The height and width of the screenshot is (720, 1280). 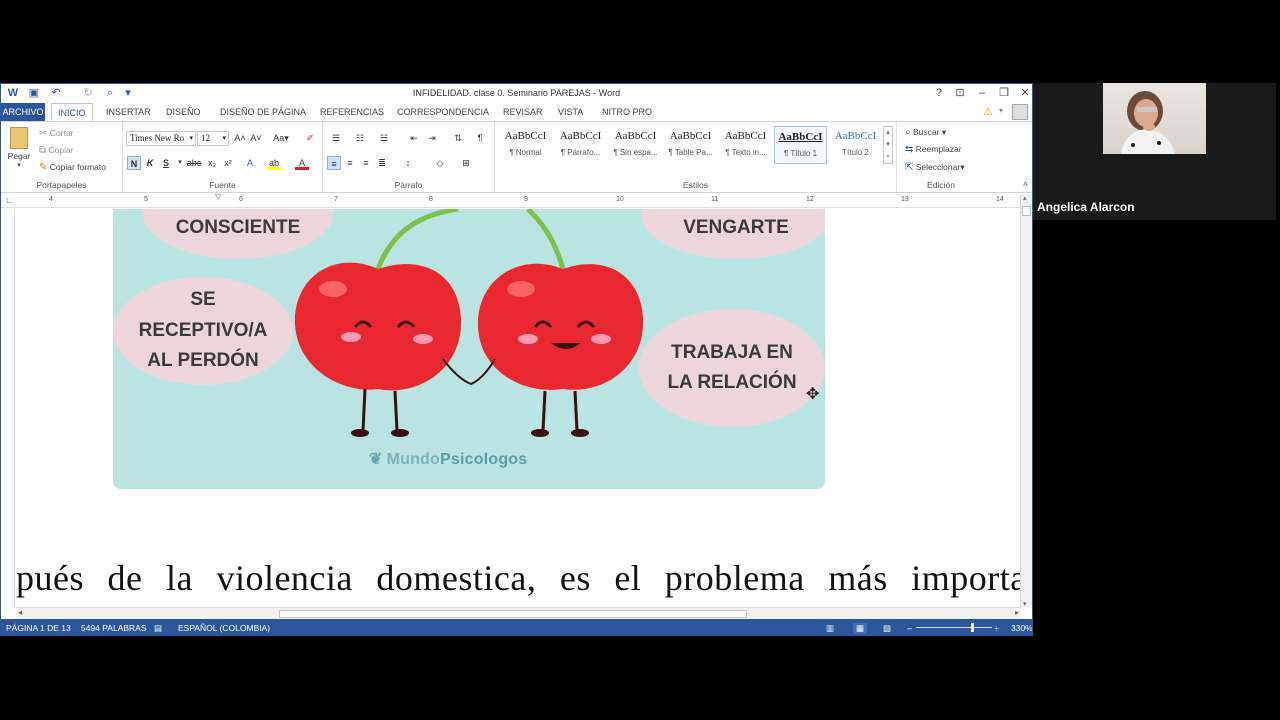 I want to click on account-dropdown-icon: ▾, so click(x=1001, y=110).